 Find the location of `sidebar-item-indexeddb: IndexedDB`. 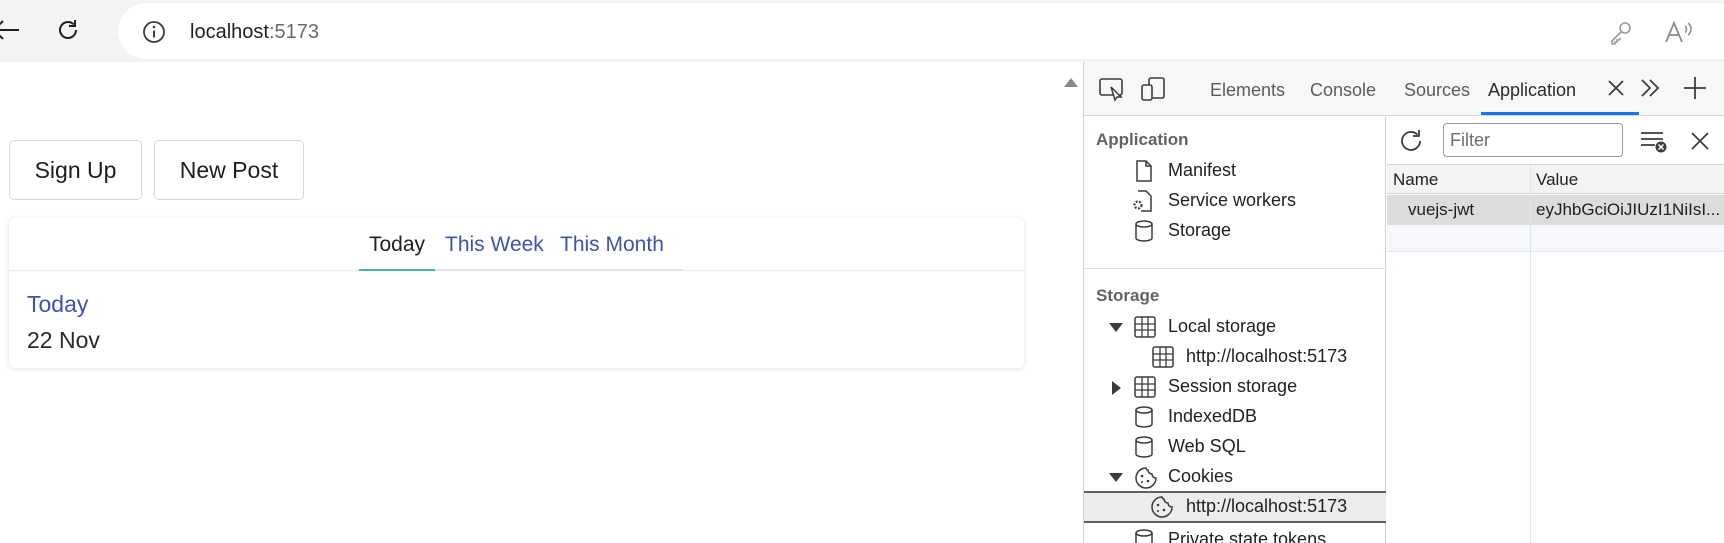

sidebar-item-indexeddb: IndexedDB is located at coordinates (1235, 417).